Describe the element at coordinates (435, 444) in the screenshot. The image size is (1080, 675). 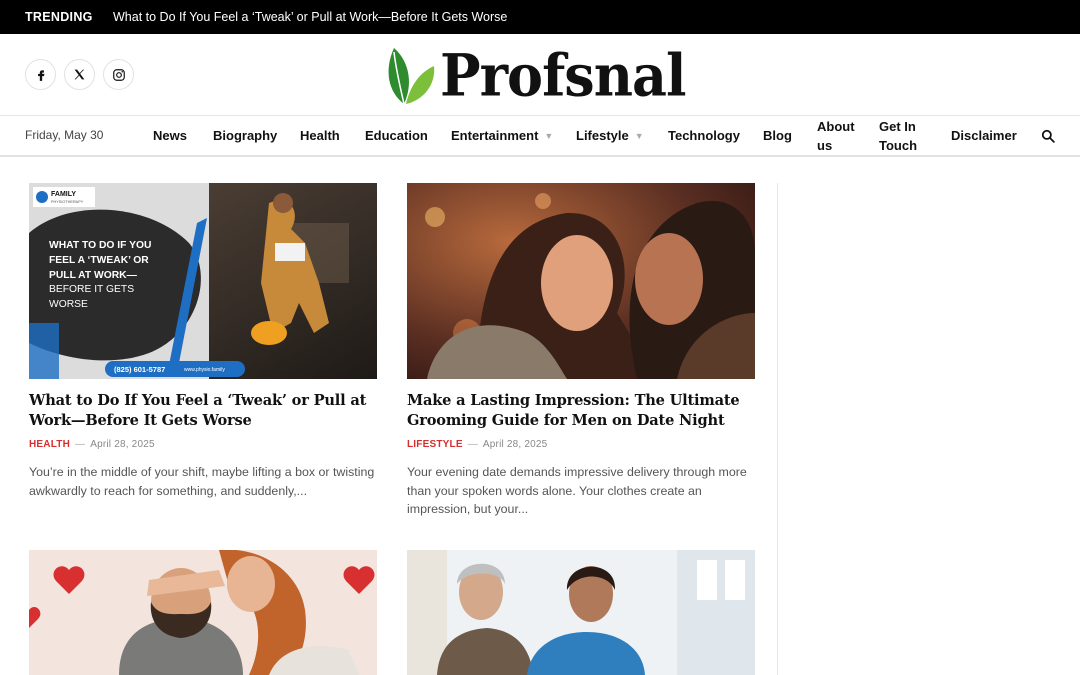
I see `post-category-2: LIFESTYLE` at that location.